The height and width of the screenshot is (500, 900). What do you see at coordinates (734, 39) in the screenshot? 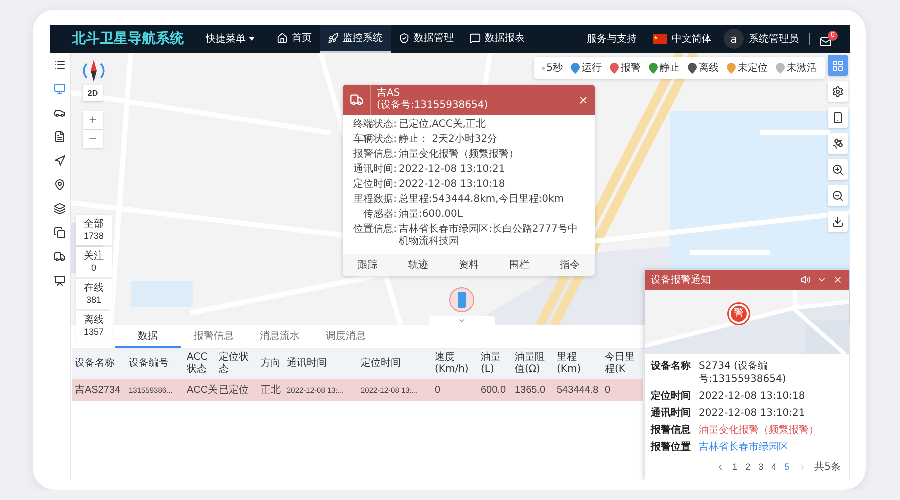
I see `user-avatar: a` at bounding box center [734, 39].